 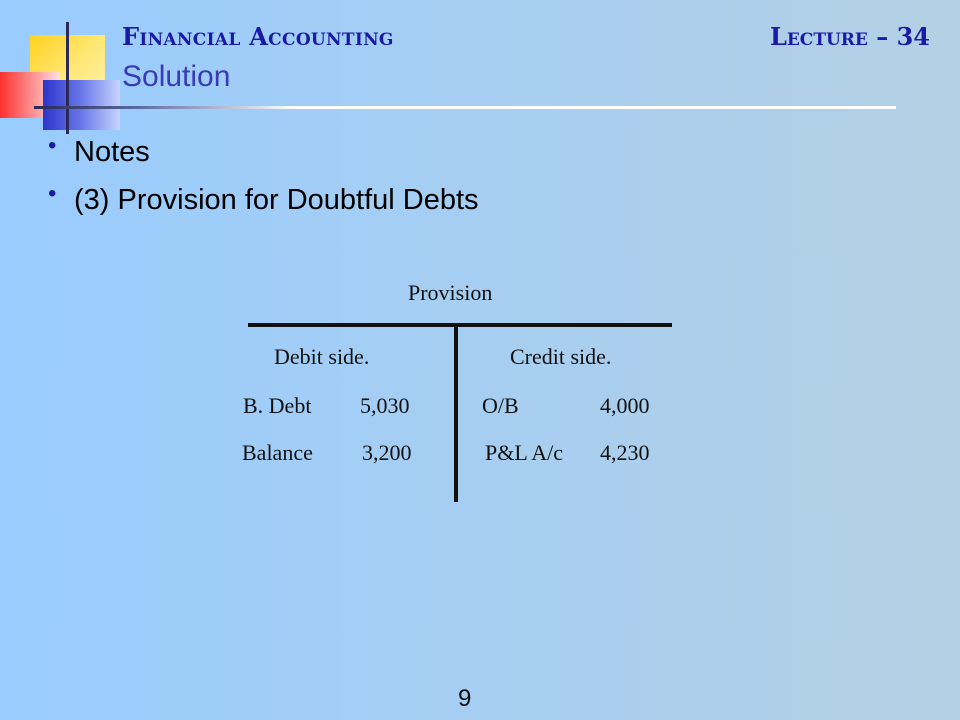 I want to click on credit-side-header: Credit side., so click(x=561, y=356).